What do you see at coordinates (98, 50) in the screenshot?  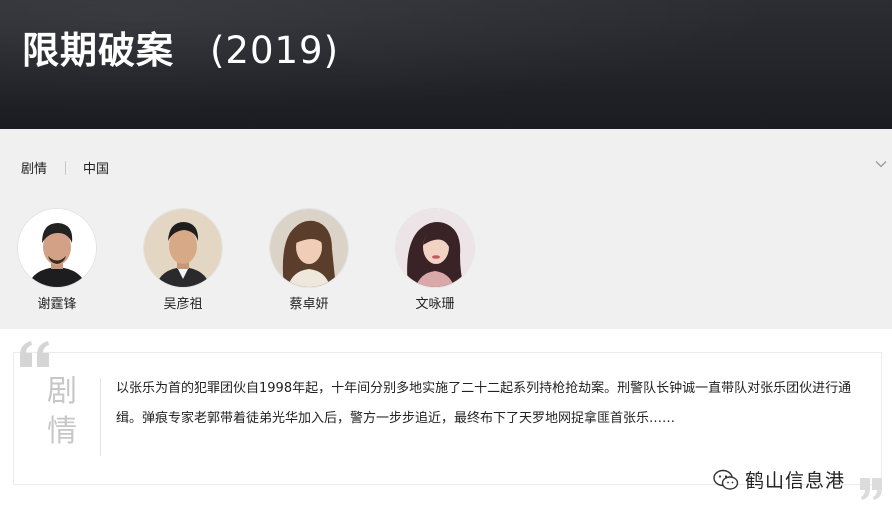 I see `movie-title-text: 限期破案` at bounding box center [98, 50].